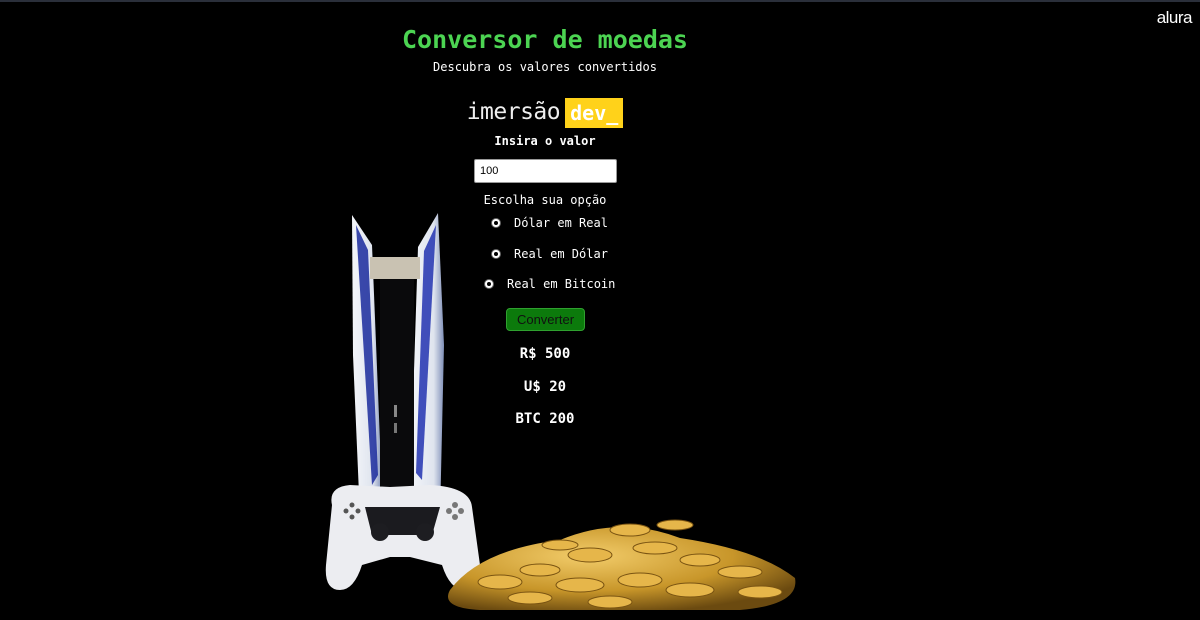 Image resolution: width=1200 pixels, height=620 pixels. Describe the element at coordinates (561, 223) in the screenshot. I see `radio-label: Dólar em Real` at that location.